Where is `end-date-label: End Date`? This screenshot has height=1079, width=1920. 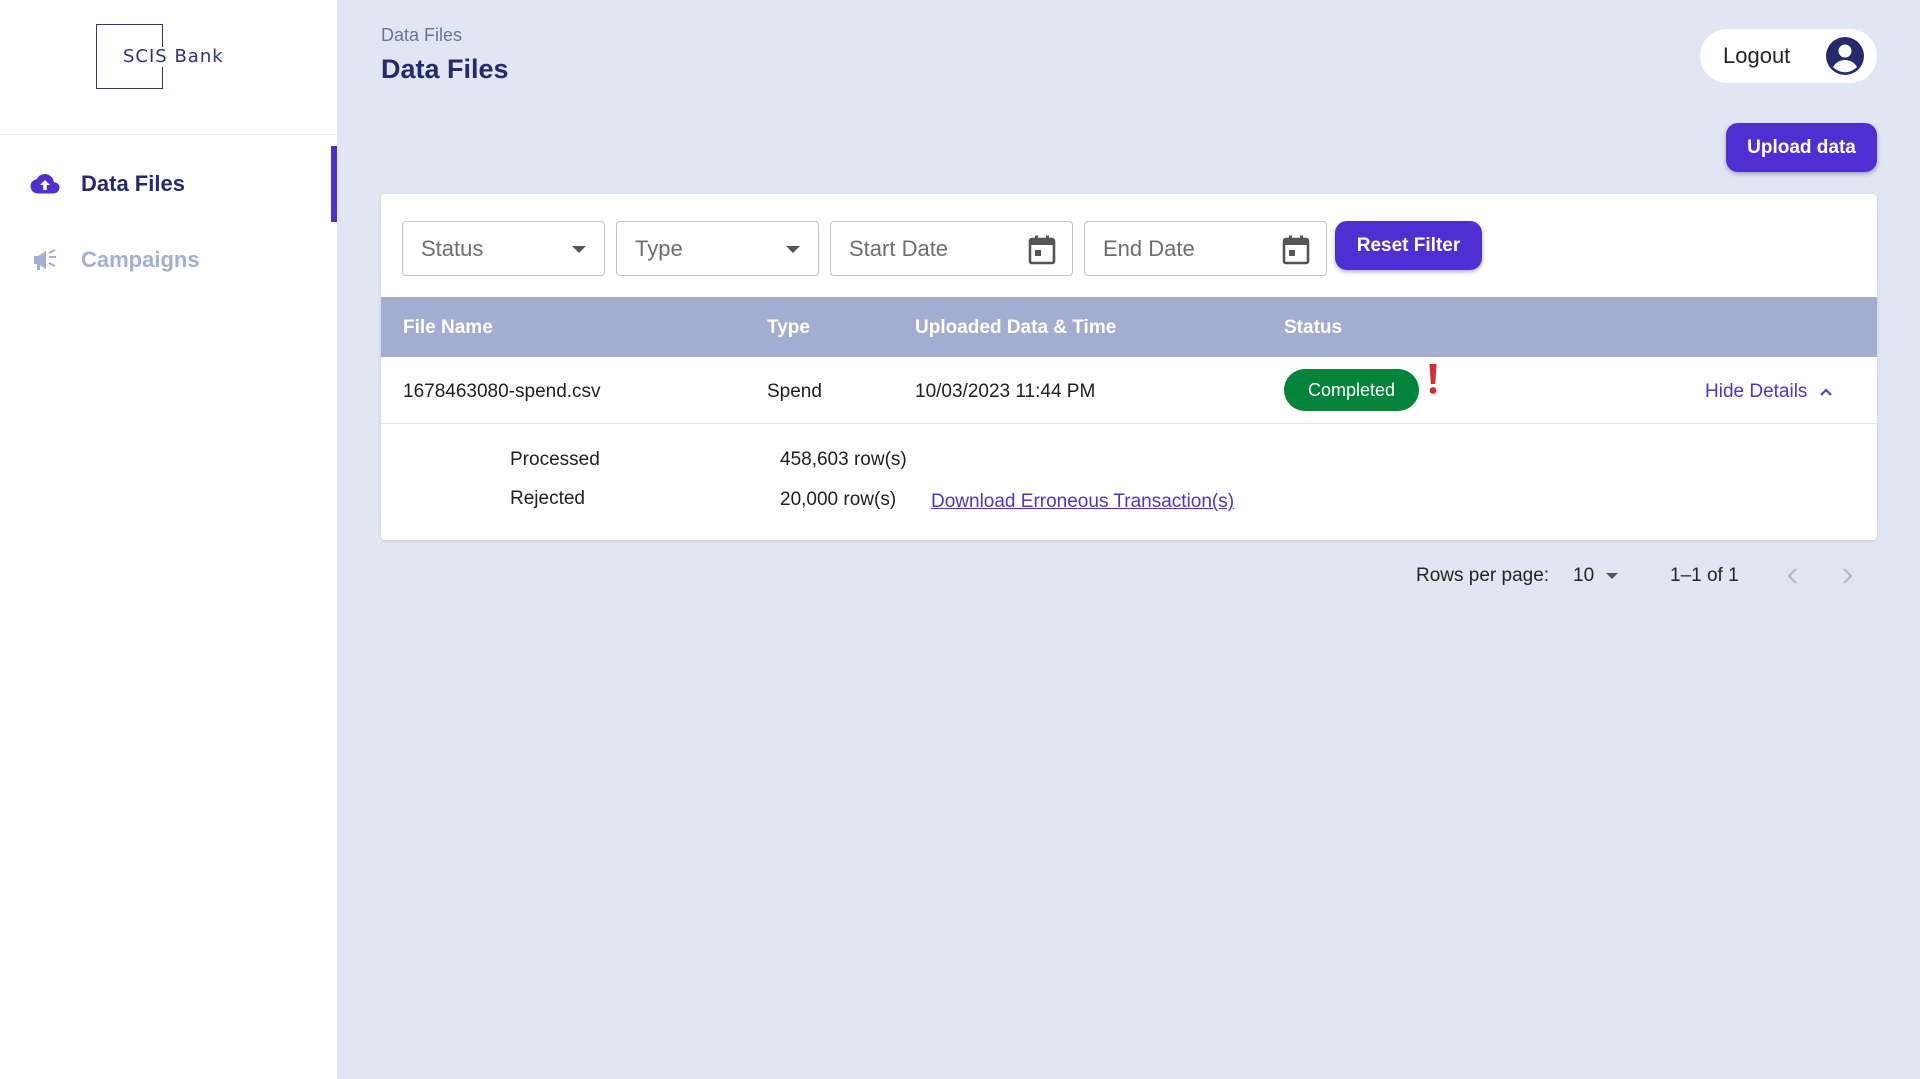 end-date-label: End Date is located at coordinates (1149, 248).